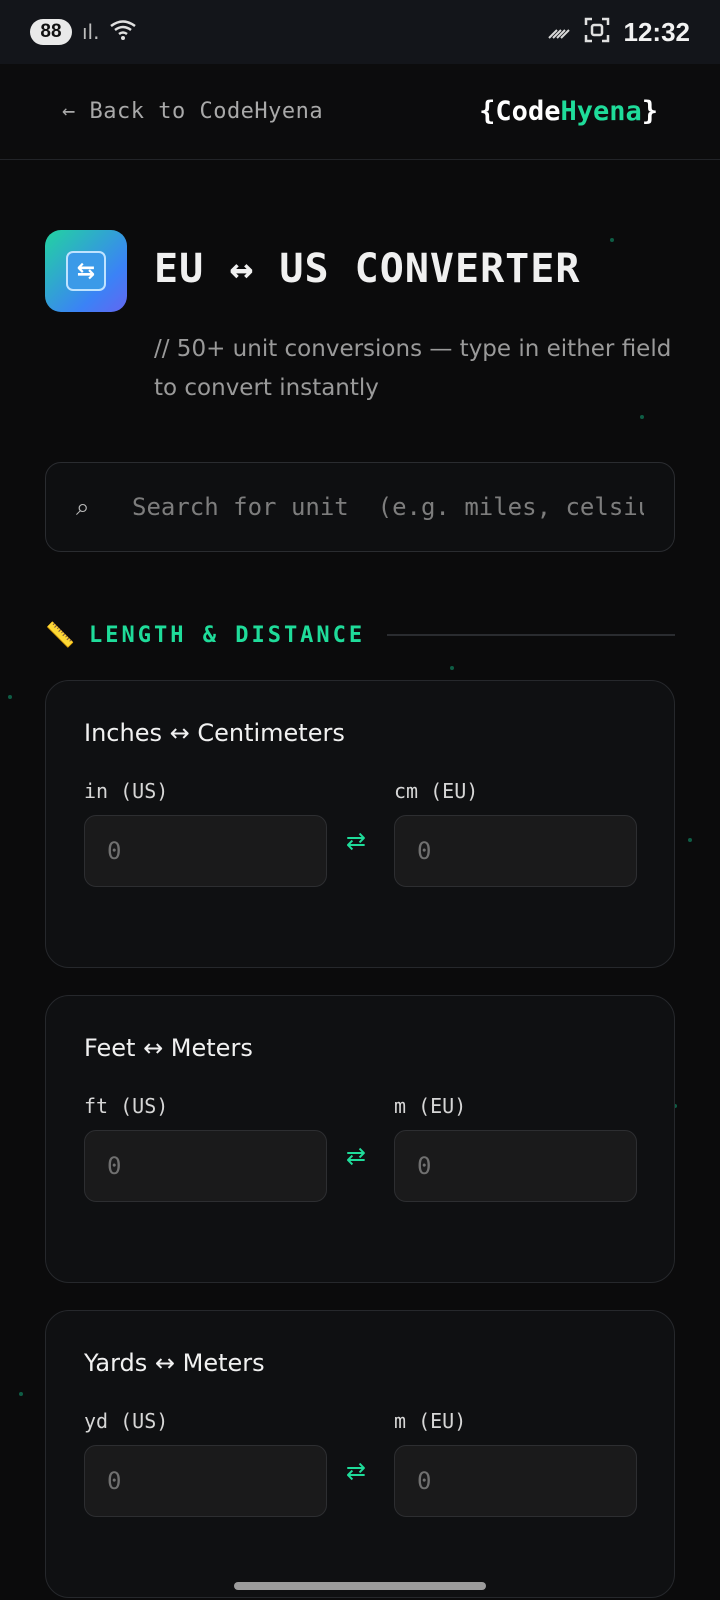 The height and width of the screenshot is (1600, 720). I want to click on us-unit-label: ft (US), so click(126, 1106).